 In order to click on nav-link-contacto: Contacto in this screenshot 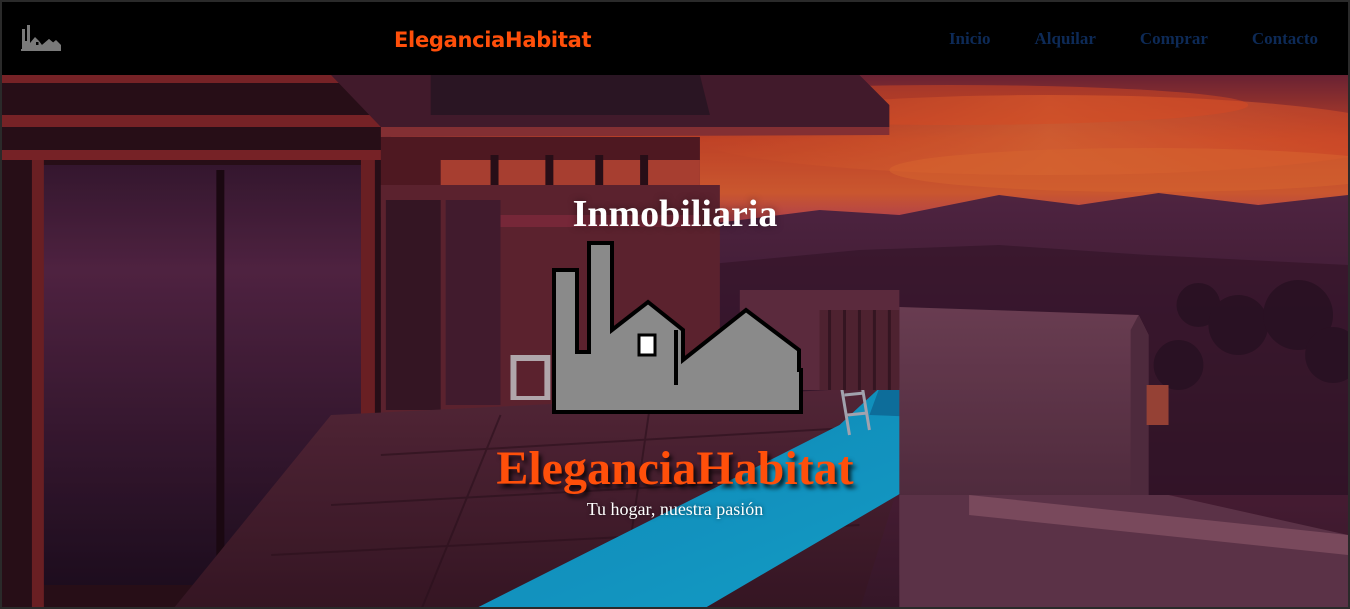, I will do `click(1285, 39)`.